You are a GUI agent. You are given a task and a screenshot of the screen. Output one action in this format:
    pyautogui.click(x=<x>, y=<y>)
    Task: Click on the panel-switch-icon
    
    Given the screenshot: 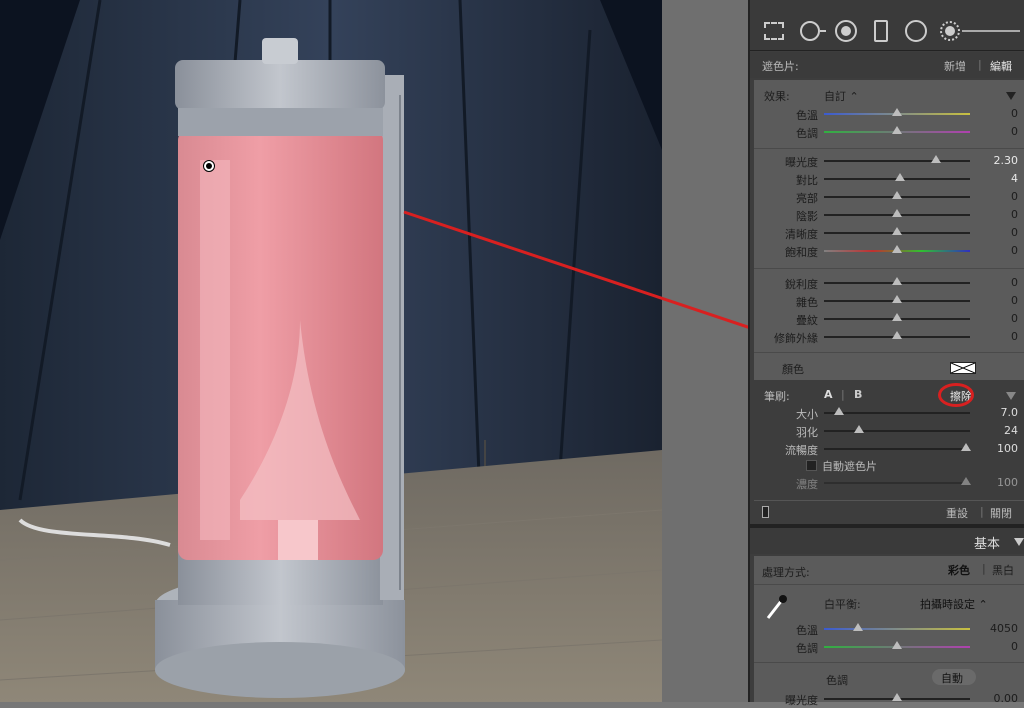 What is the action you would take?
    pyautogui.click(x=765, y=512)
    